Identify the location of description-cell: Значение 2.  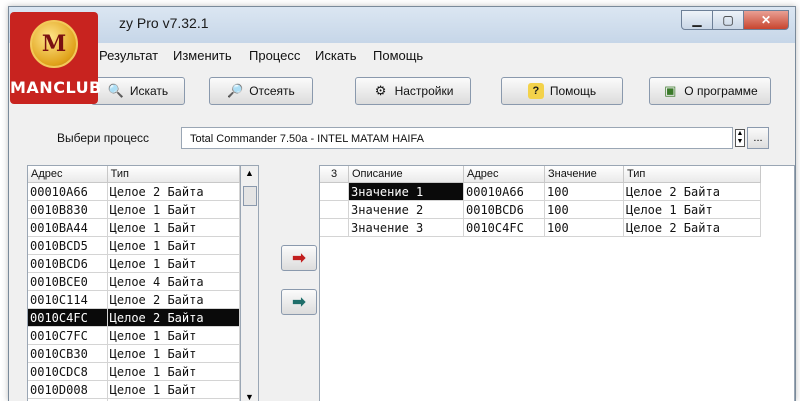
(406, 210).